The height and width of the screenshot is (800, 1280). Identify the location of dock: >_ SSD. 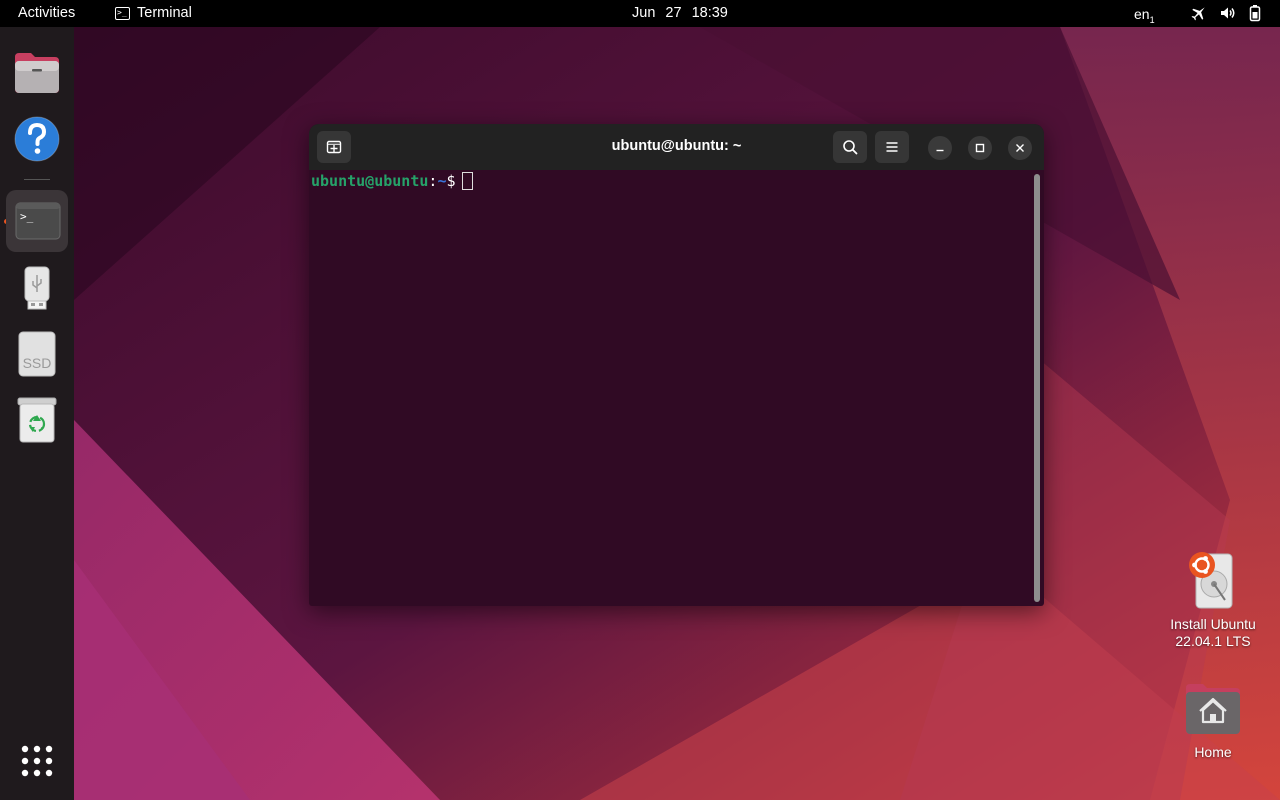
(37, 413).